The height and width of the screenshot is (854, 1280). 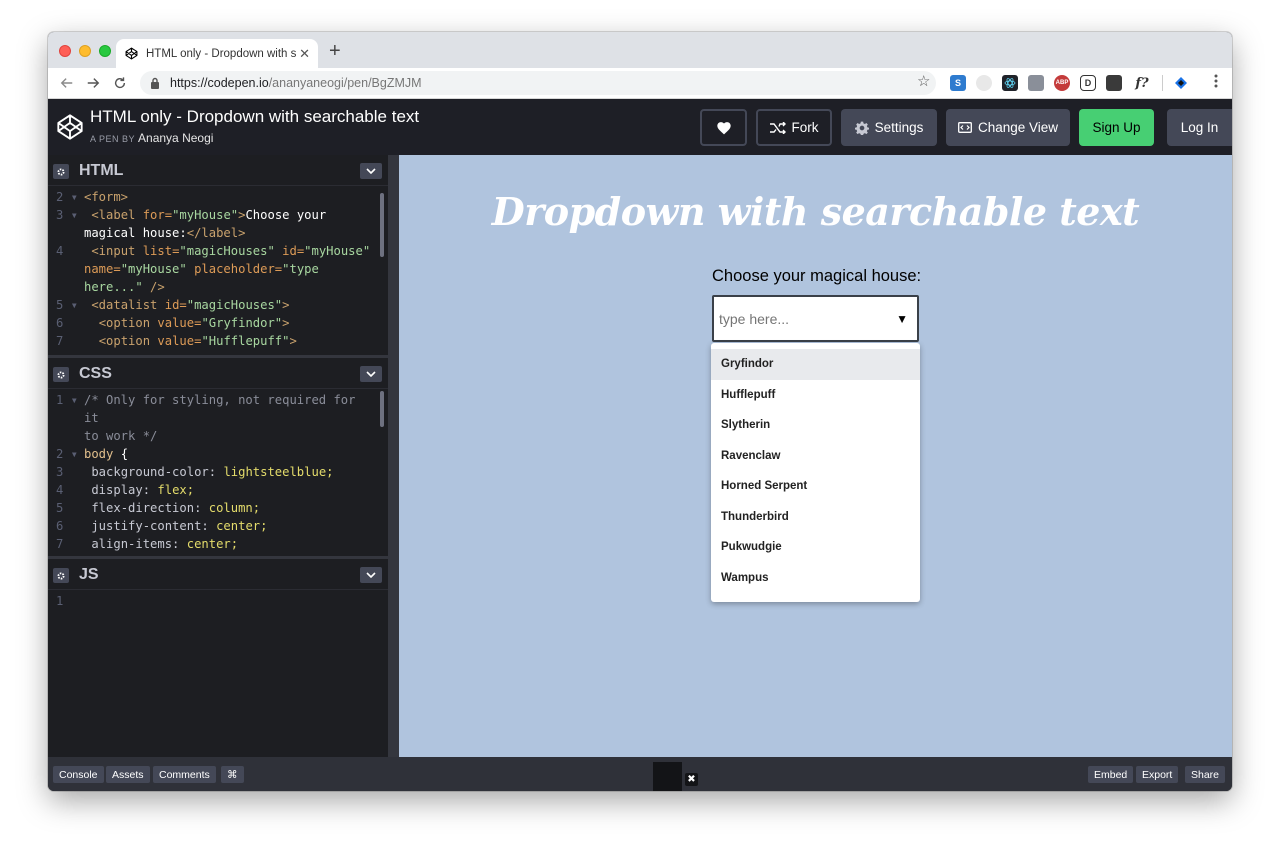 I want to click on line-number: 3, so click(x=66, y=472).